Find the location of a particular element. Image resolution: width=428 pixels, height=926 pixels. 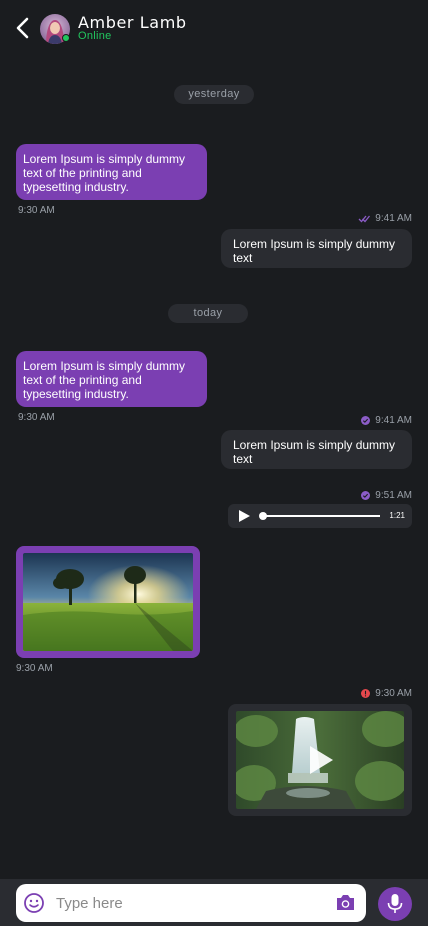

chat-header: Amber Lamb Online is located at coordinates (214, 28).